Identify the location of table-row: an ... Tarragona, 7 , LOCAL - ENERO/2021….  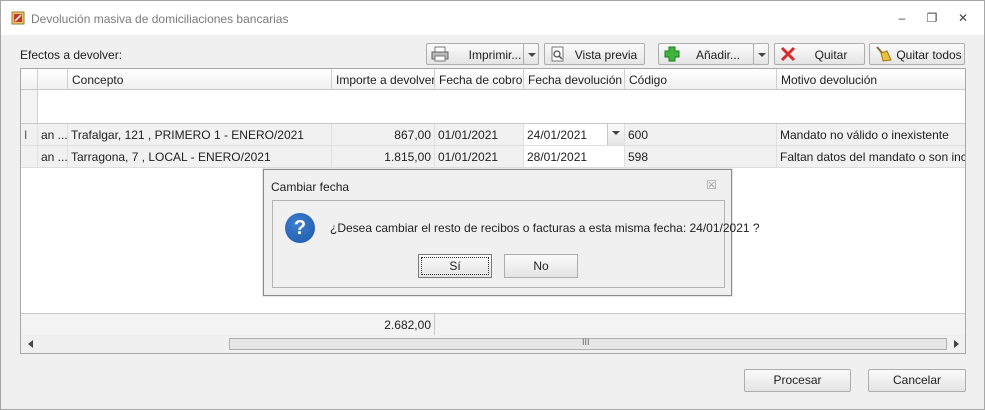
(493, 157).